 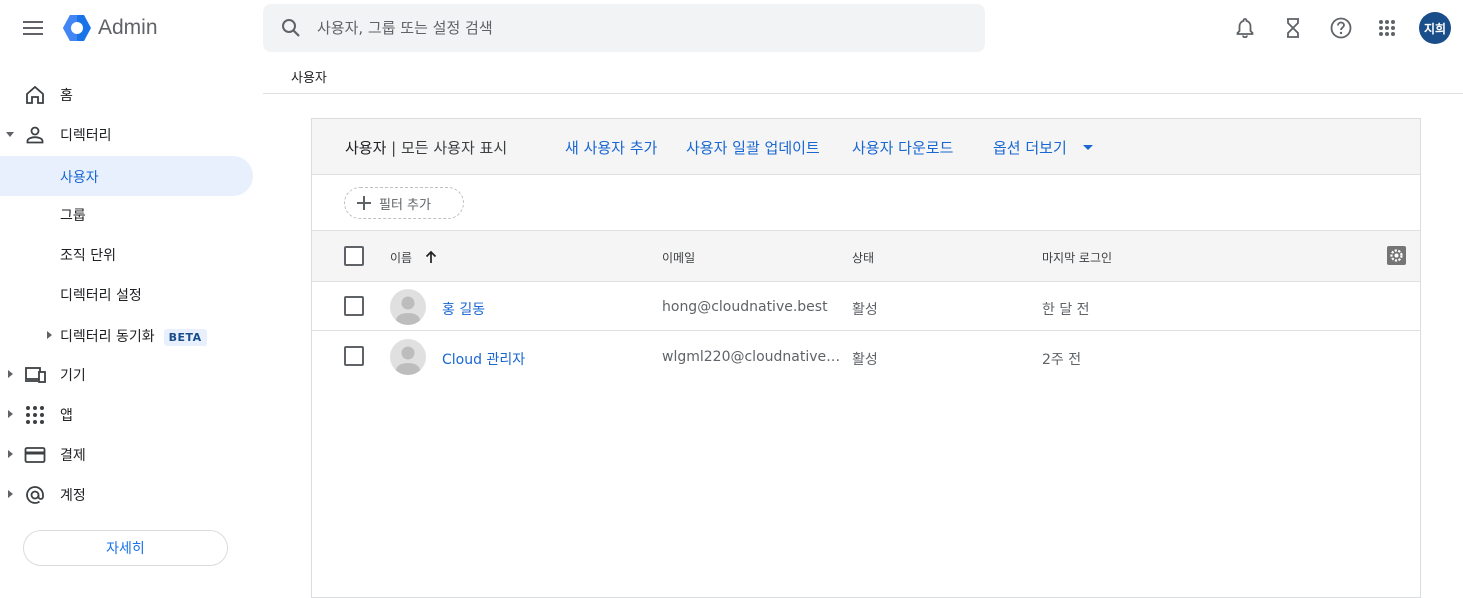 I want to click on user-name-link: Cloud 관리자, so click(x=483, y=359).